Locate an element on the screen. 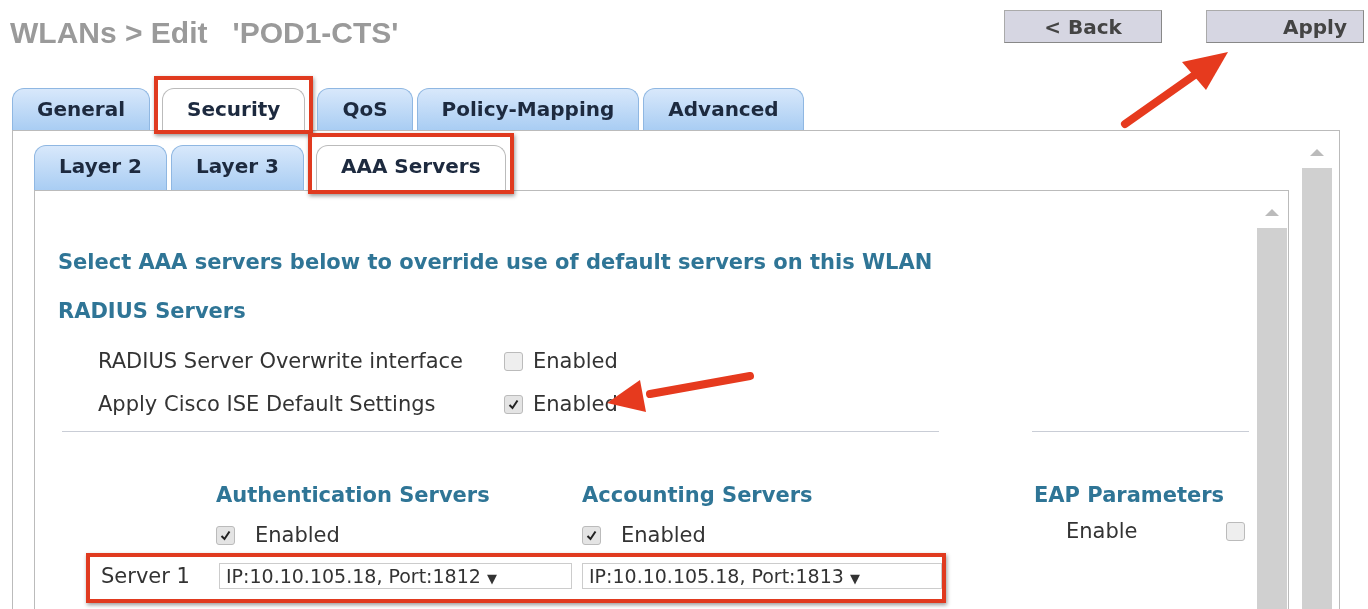 The image size is (1368, 609). nav-button: Apply is located at coordinates (1285, 26).